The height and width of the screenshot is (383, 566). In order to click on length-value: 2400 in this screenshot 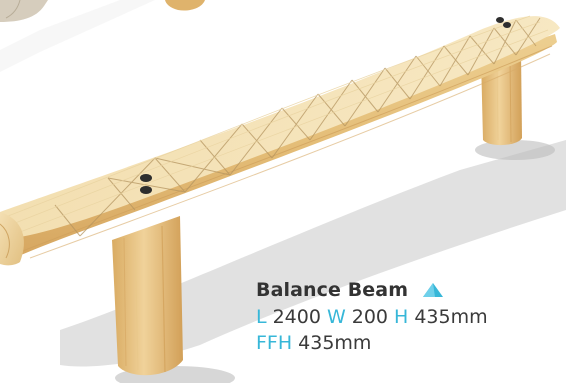, I will do `click(296, 317)`.